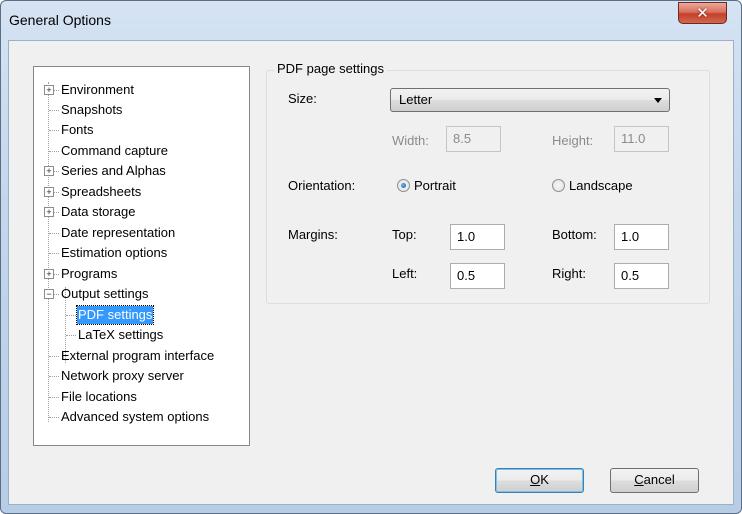  Describe the element at coordinates (641, 237) in the screenshot. I see `bottom-margin-field: 1.0` at that location.